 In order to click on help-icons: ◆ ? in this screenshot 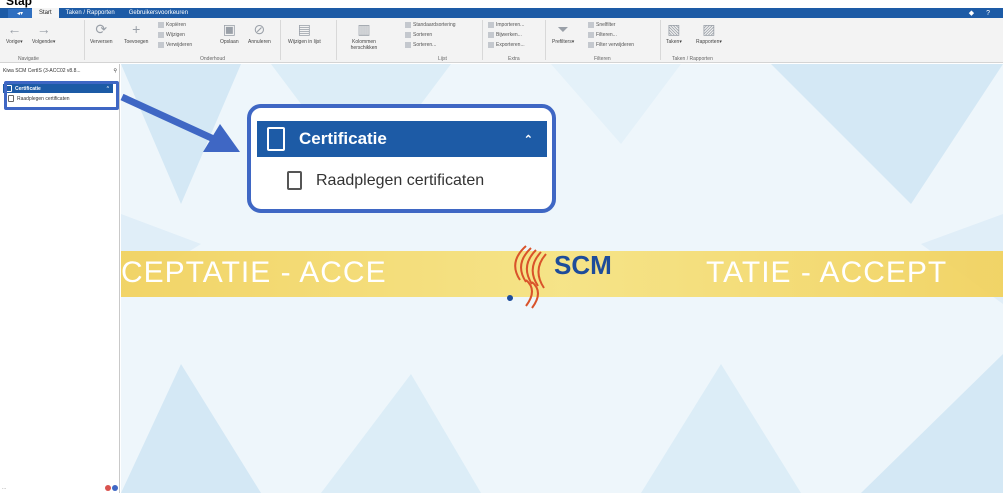, I will do `click(982, 13)`.